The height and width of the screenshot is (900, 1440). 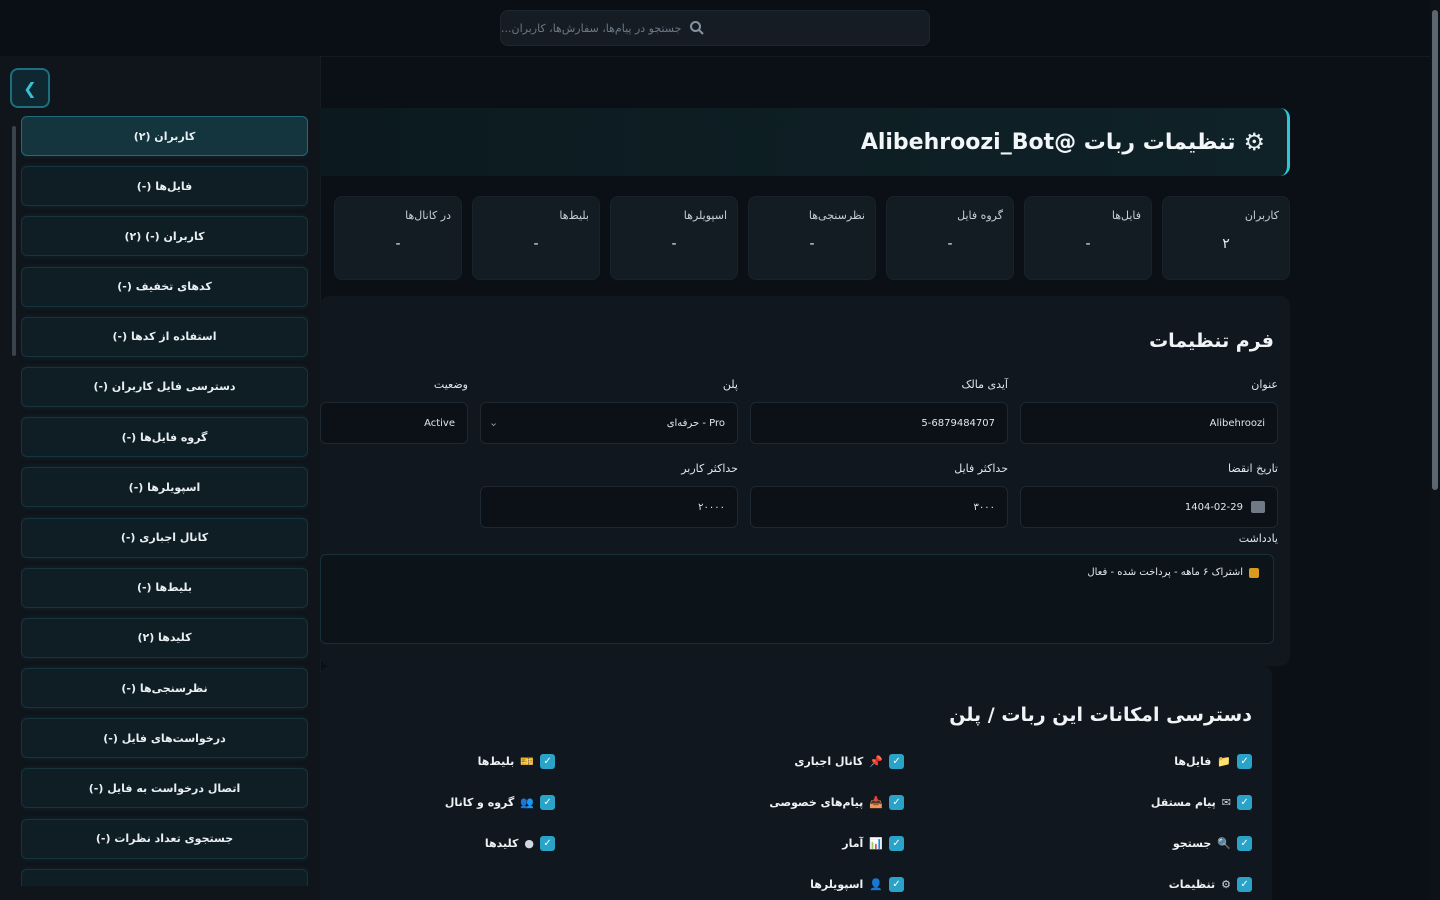 What do you see at coordinates (1100, 715) in the screenshot?
I see `access-title: دسترسی امکانات این ربات / پلن` at bounding box center [1100, 715].